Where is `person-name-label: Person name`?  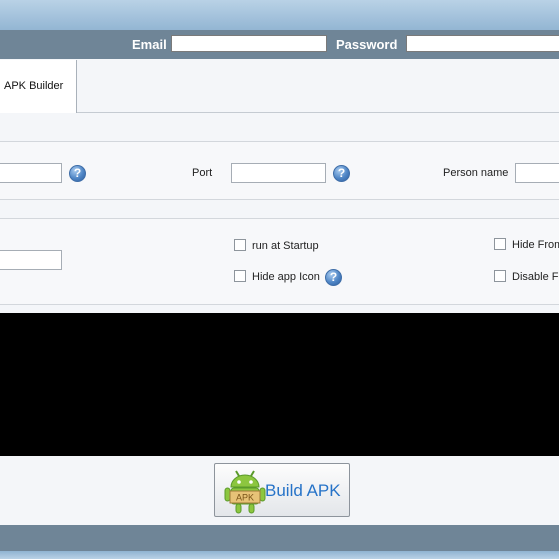 person-name-label: Person name is located at coordinates (476, 173).